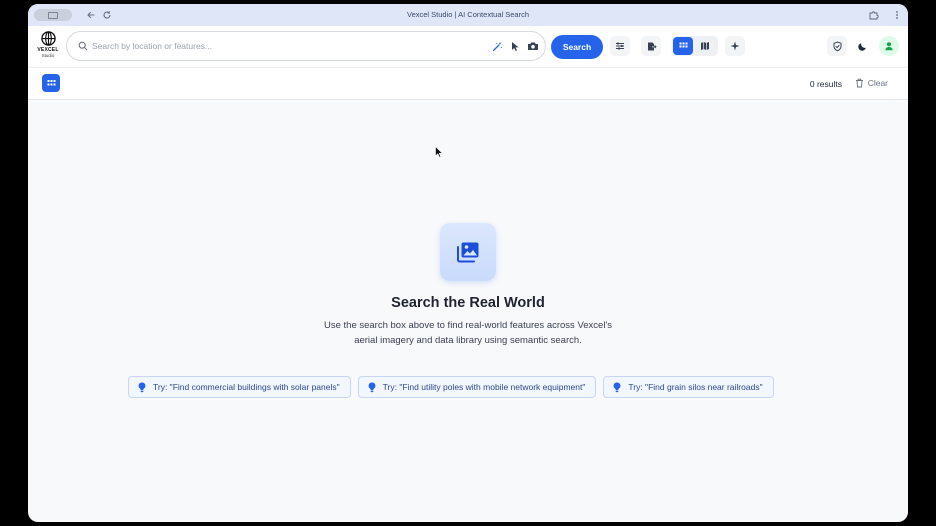 The height and width of the screenshot is (526, 936). Describe the element at coordinates (877, 83) in the screenshot. I see `clear-label: Clear` at that location.